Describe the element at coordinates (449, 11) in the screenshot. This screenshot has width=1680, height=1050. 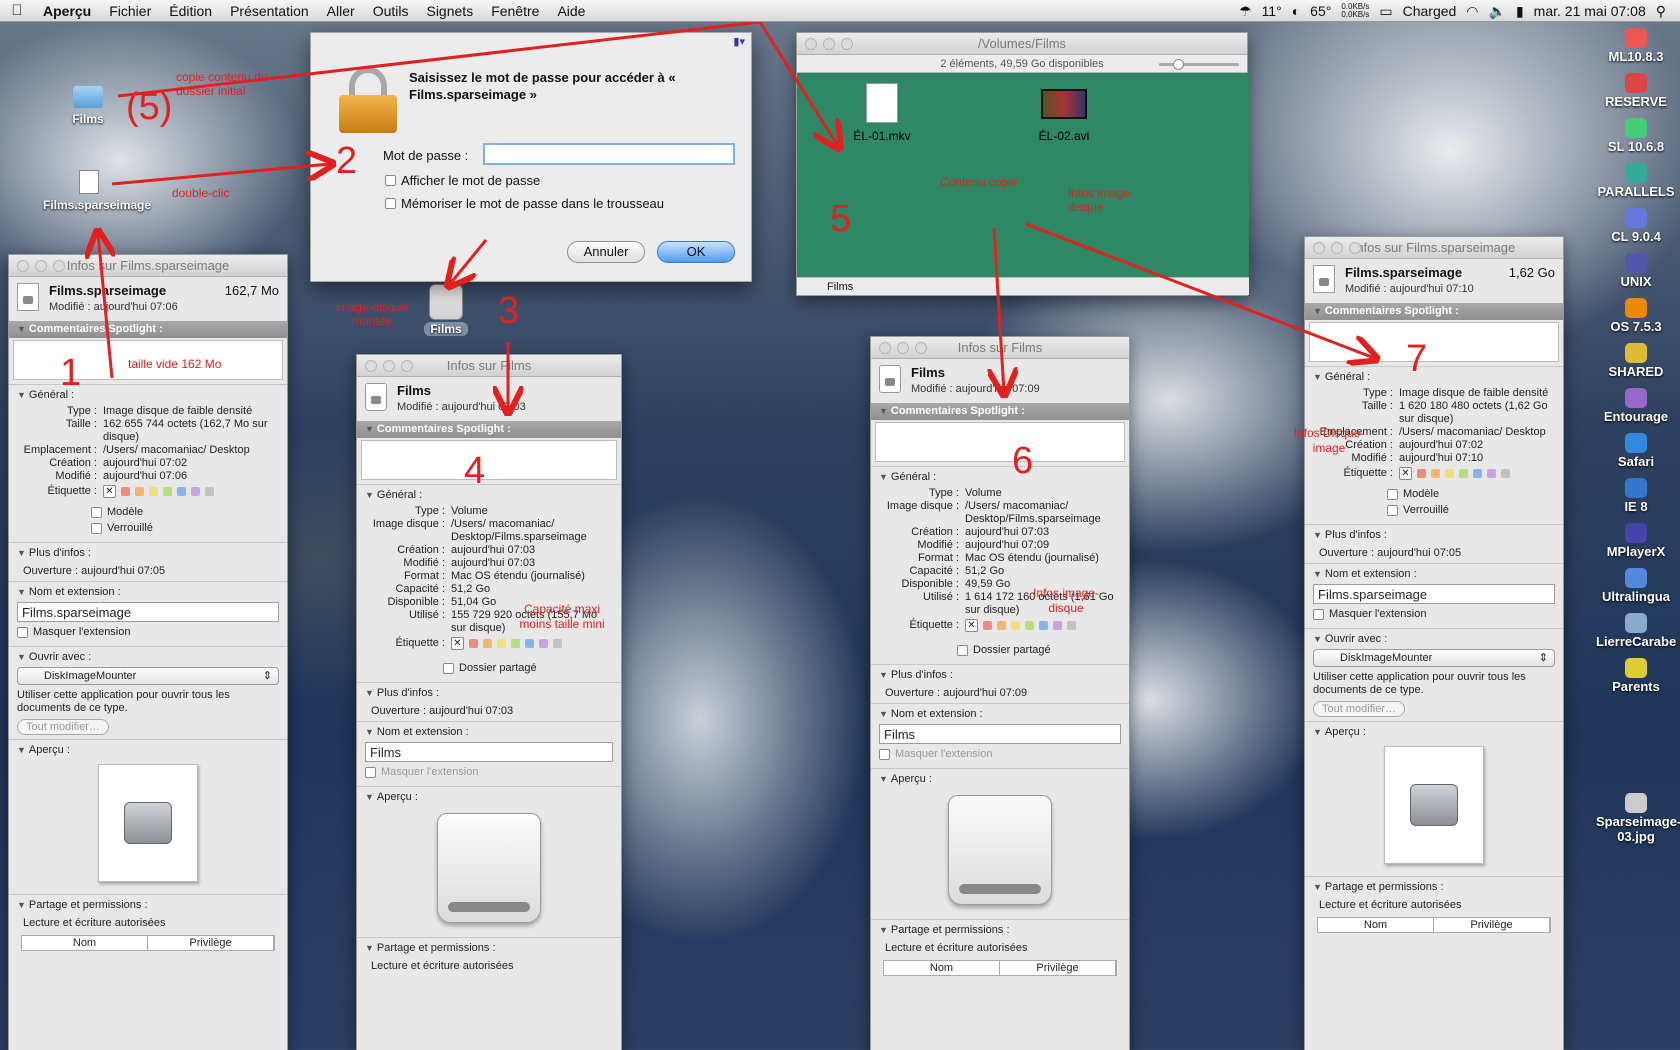
I see `menu-signets: Signets` at that location.